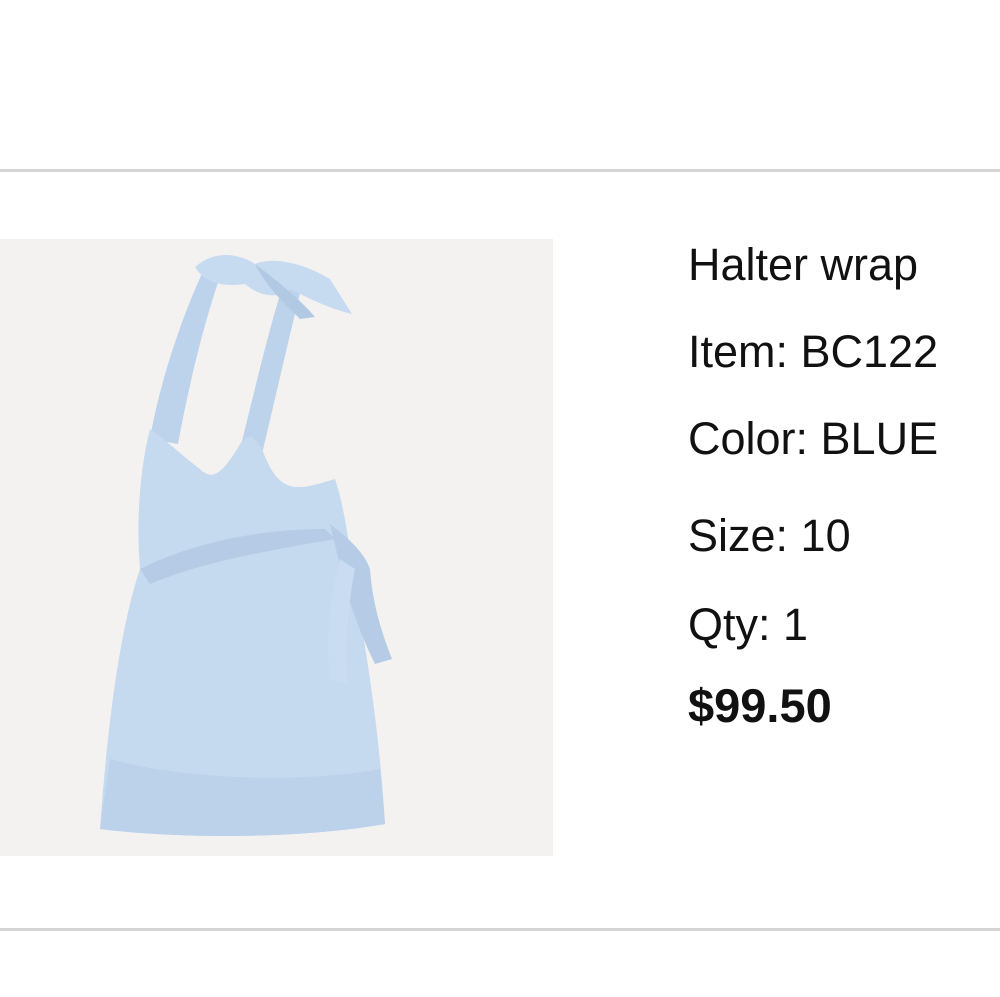 The image size is (1000, 997). Describe the element at coordinates (844, 264) in the screenshot. I see `product-name: Halter wrap` at that location.